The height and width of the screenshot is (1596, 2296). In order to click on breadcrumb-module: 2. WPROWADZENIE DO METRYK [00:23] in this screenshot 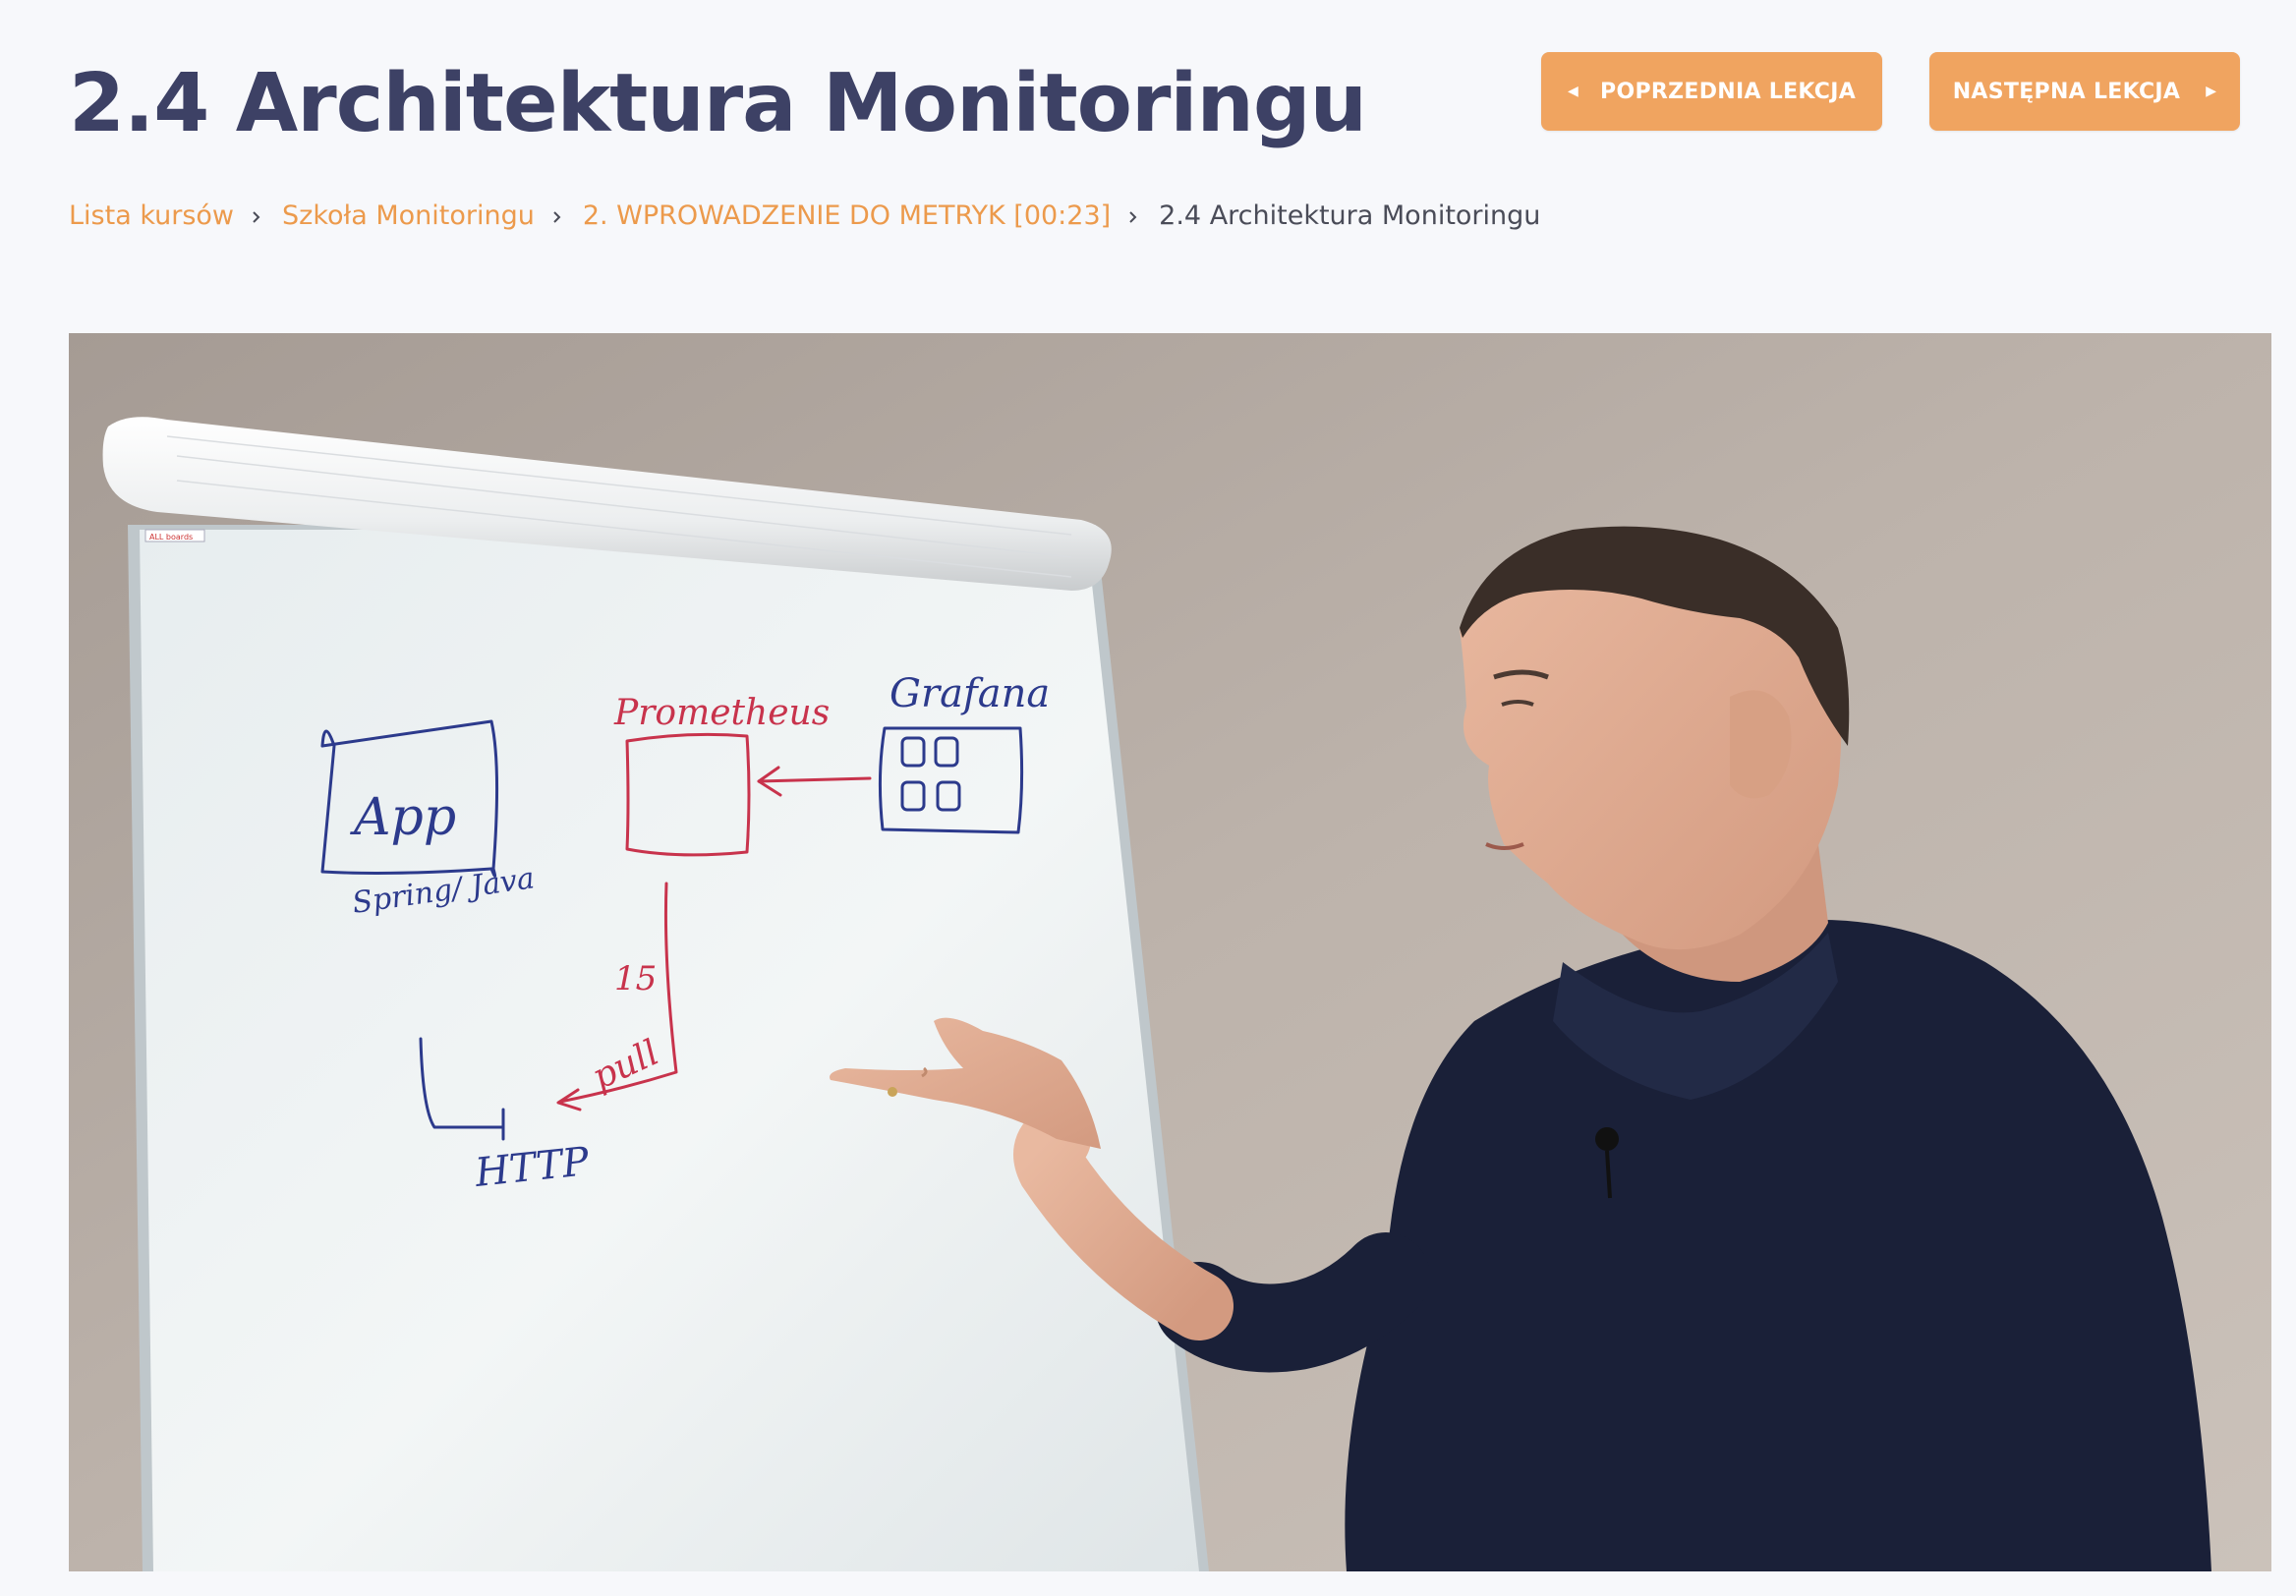, I will do `click(847, 216)`.